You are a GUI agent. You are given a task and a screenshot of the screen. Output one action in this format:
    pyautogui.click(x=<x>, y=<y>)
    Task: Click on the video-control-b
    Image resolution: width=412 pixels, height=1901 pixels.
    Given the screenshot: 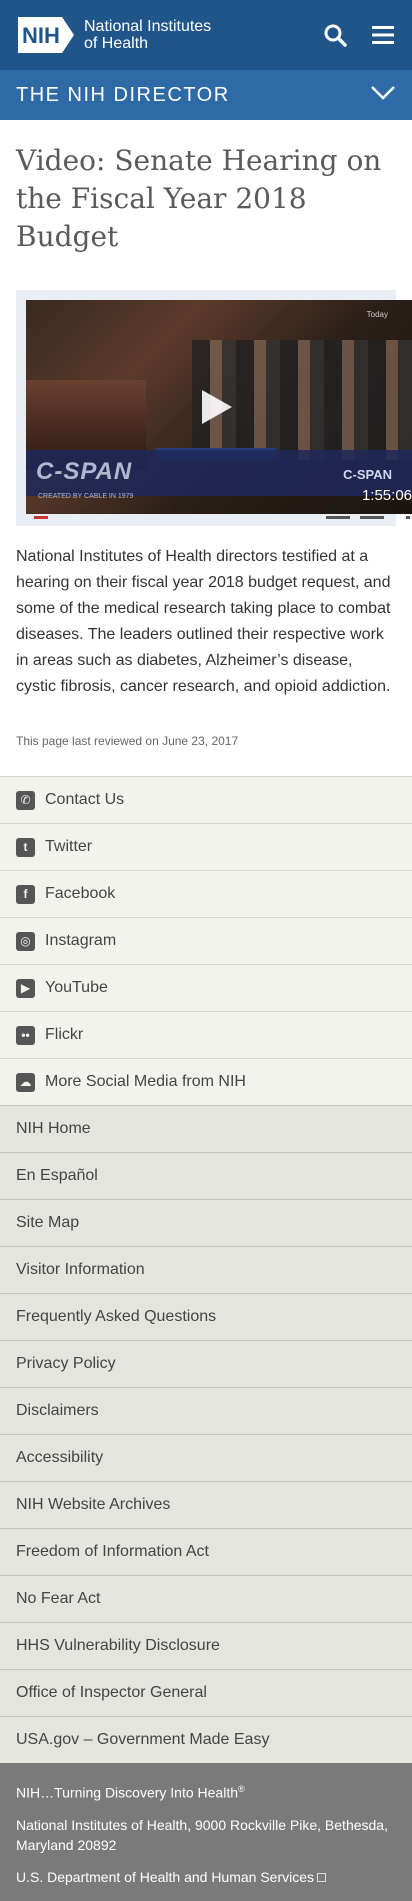 What is the action you would take?
    pyautogui.click(x=372, y=517)
    